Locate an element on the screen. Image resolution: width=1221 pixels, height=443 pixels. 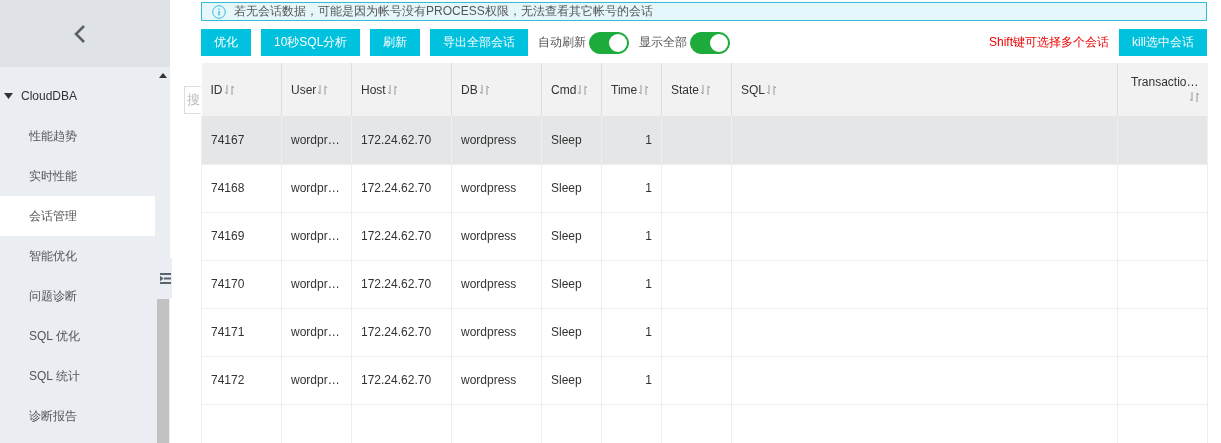
table-row: 74170 wordpr… 172.24.62.70 wordpress Sleep 1 is located at coordinates (704, 284).